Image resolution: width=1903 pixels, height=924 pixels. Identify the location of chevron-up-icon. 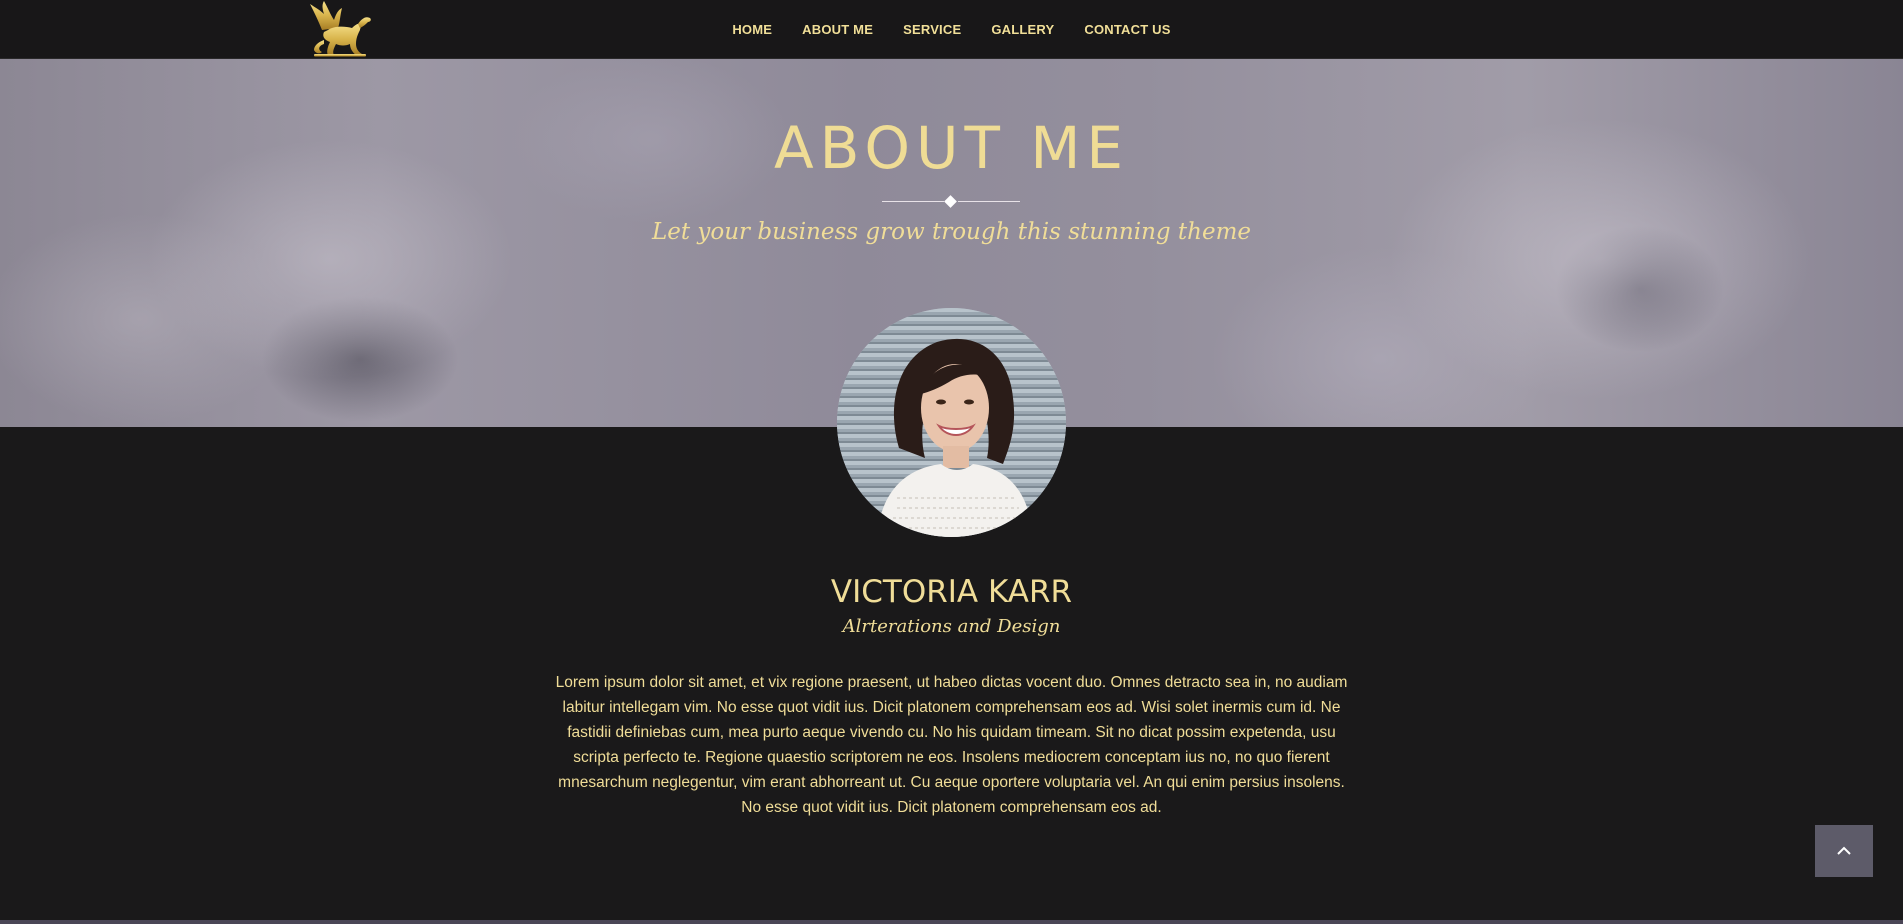
(1844, 850).